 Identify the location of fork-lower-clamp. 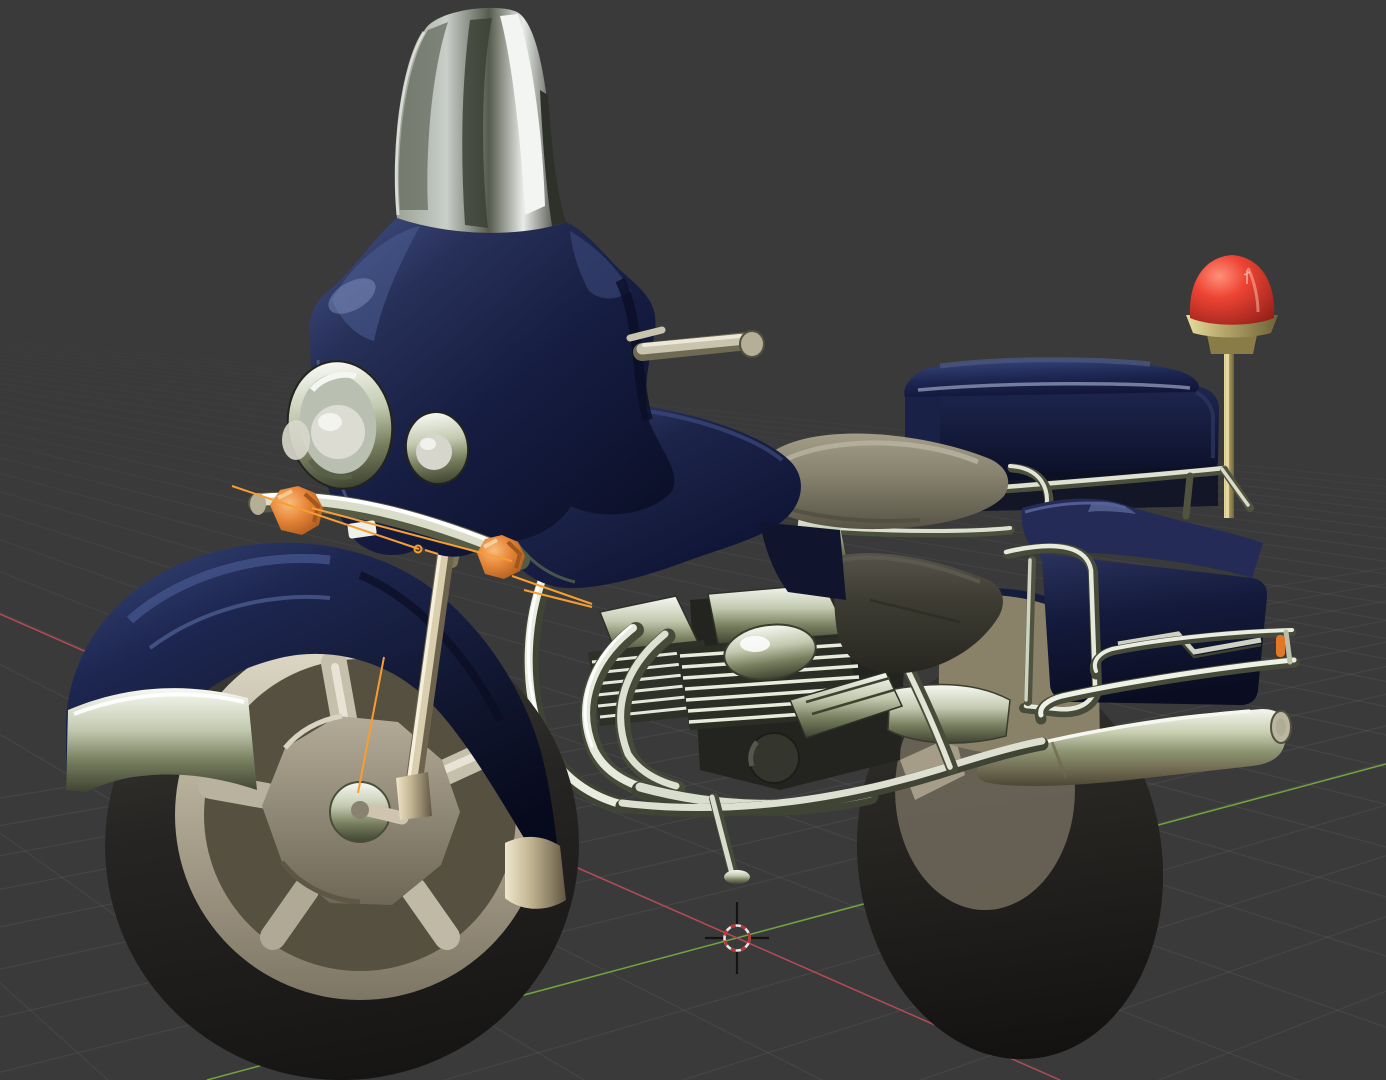
(414, 796).